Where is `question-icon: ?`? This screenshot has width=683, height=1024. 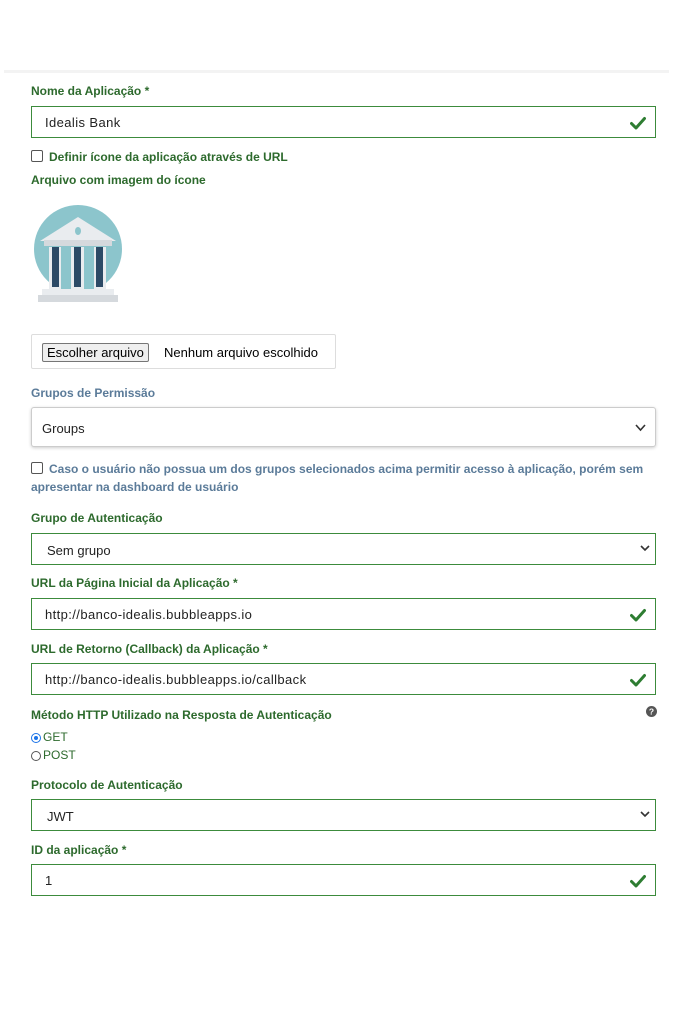
question-icon: ? is located at coordinates (651, 711).